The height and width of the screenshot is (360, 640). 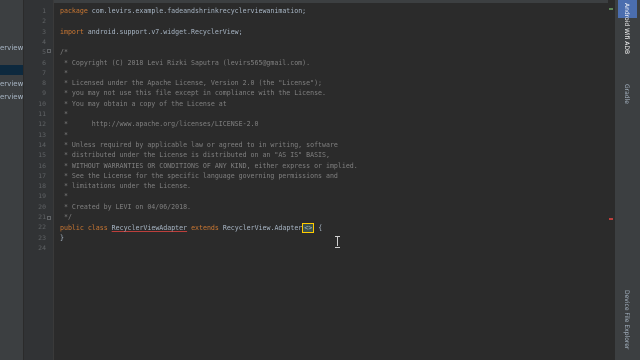 What do you see at coordinates (42, 134) in the screenshot?
I see `line-number: 13` at bounding box center [42, 134].